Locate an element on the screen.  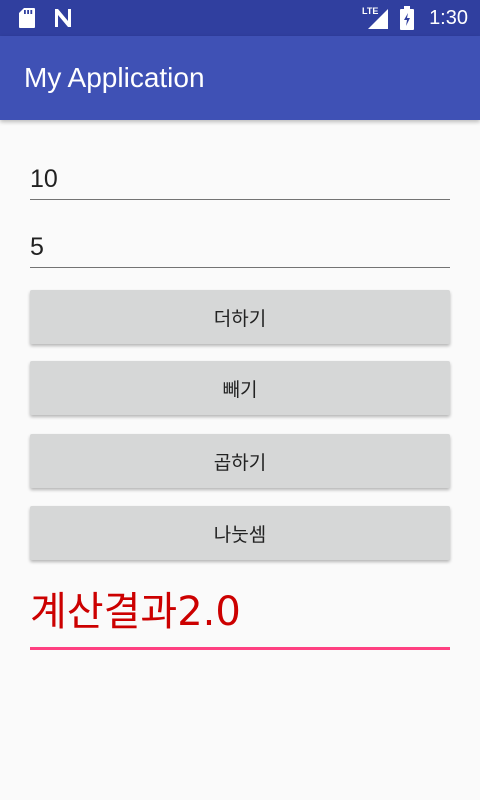
battery-icon is located at coordinates (407, 18).